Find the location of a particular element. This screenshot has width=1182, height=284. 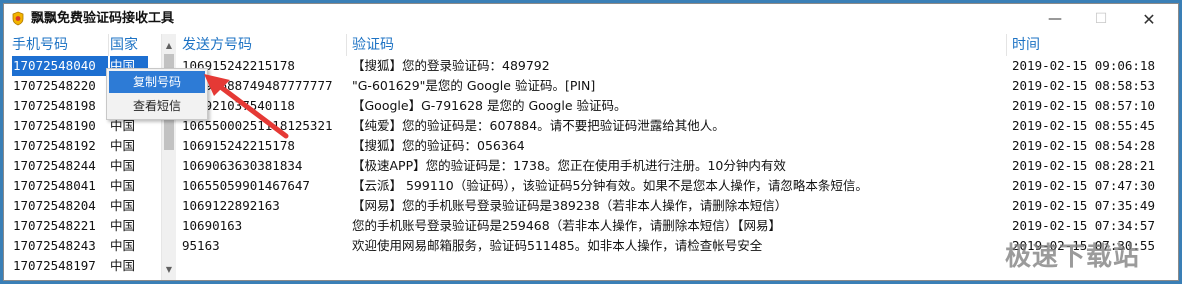

verification-code-cell: 【极速APP】您的验证码是：1738。您正在使用手机进行注册。10分钟内有效 is located at coordinates (569, 165).